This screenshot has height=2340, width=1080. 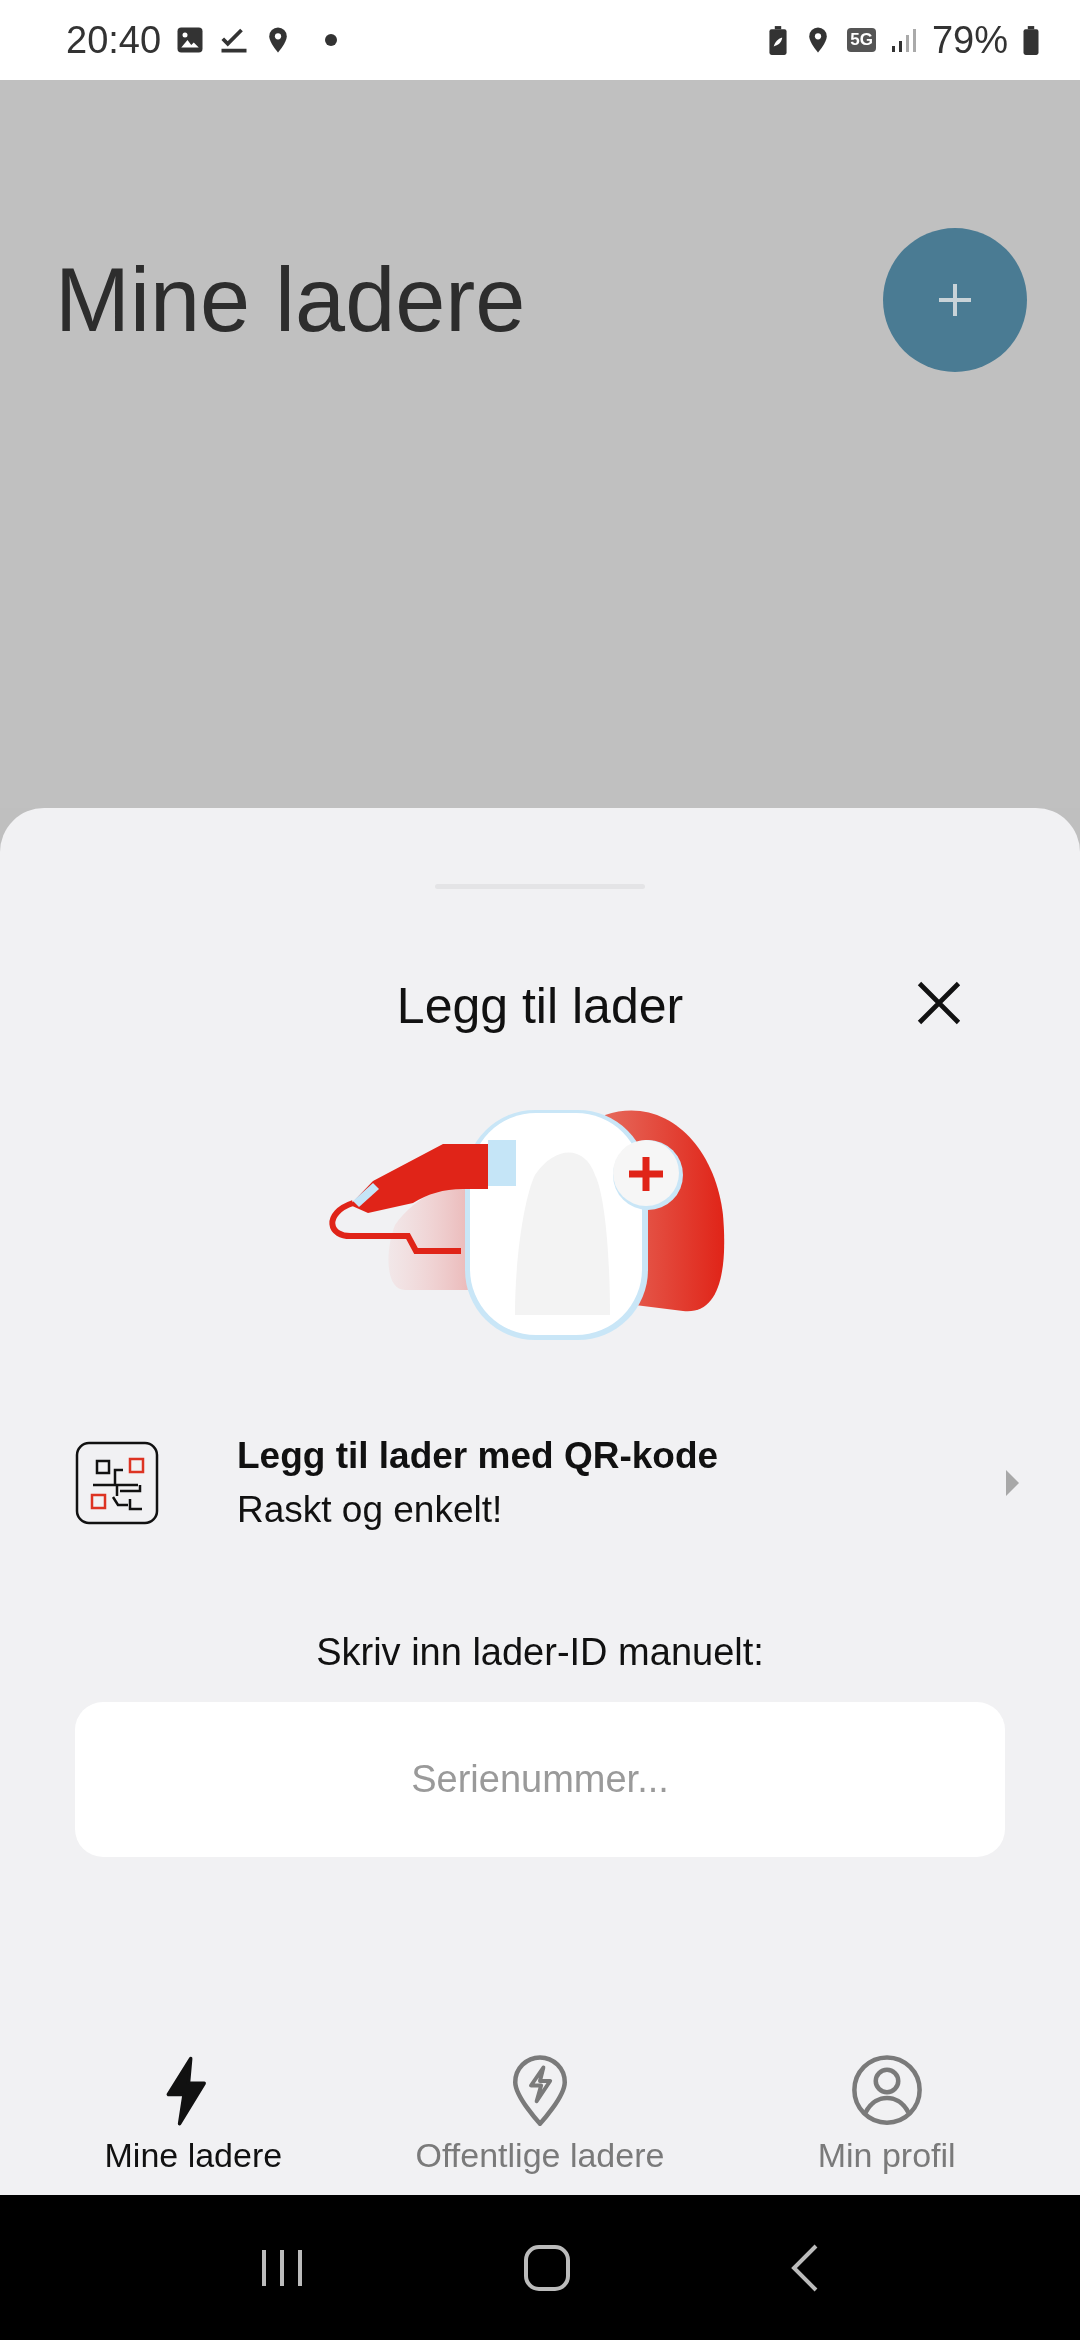 I want to click on image-icon, so click(x=190, y=40).